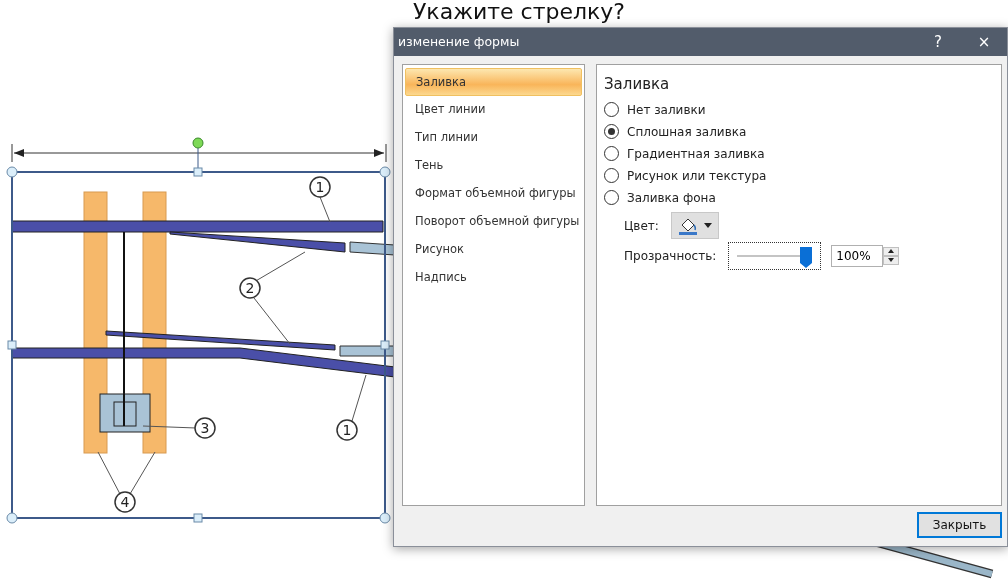 The height and width of the screenshot is (579, 1008). What do you see at coordinates (984, 42) in the screenshot?
I see `close-button: ×` at bounding box center [984, 42].